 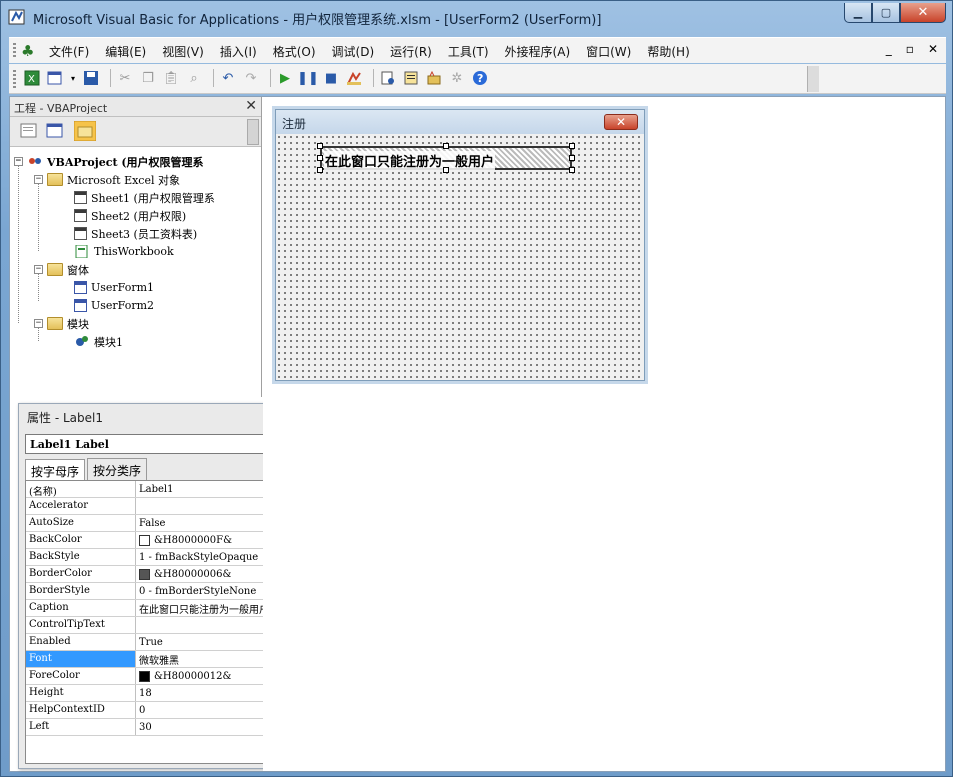 I want to click on toolbar-overflow, so click(x=813, y=79).